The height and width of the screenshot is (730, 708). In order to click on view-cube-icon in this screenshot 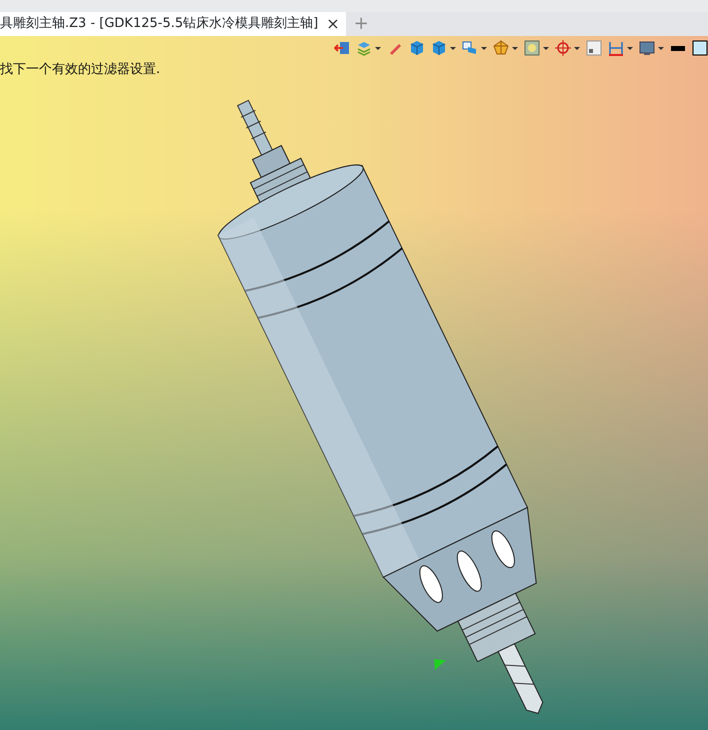, I will do `click(470, 48)`.